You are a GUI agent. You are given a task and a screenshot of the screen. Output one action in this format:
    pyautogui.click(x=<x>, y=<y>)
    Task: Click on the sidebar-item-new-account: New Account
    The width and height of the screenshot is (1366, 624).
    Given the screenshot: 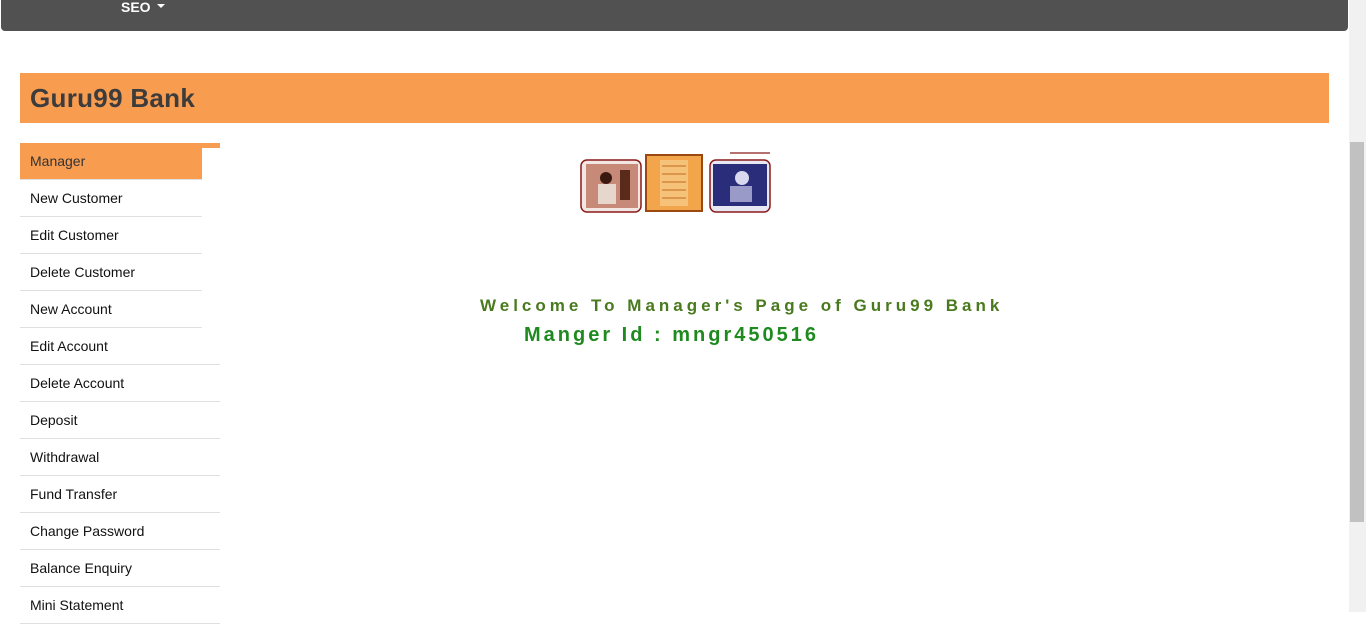 What is the action you would take?
    pyautogui.click(x=111, y=309)
    